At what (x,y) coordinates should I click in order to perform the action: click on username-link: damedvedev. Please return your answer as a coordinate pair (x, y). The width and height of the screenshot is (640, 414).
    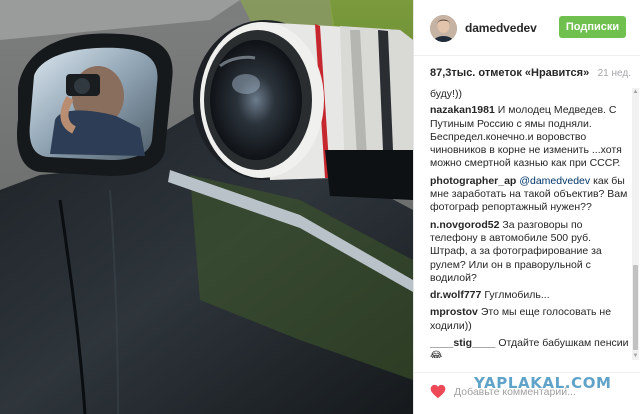
    Looking at the image, I should click on (501, 28).